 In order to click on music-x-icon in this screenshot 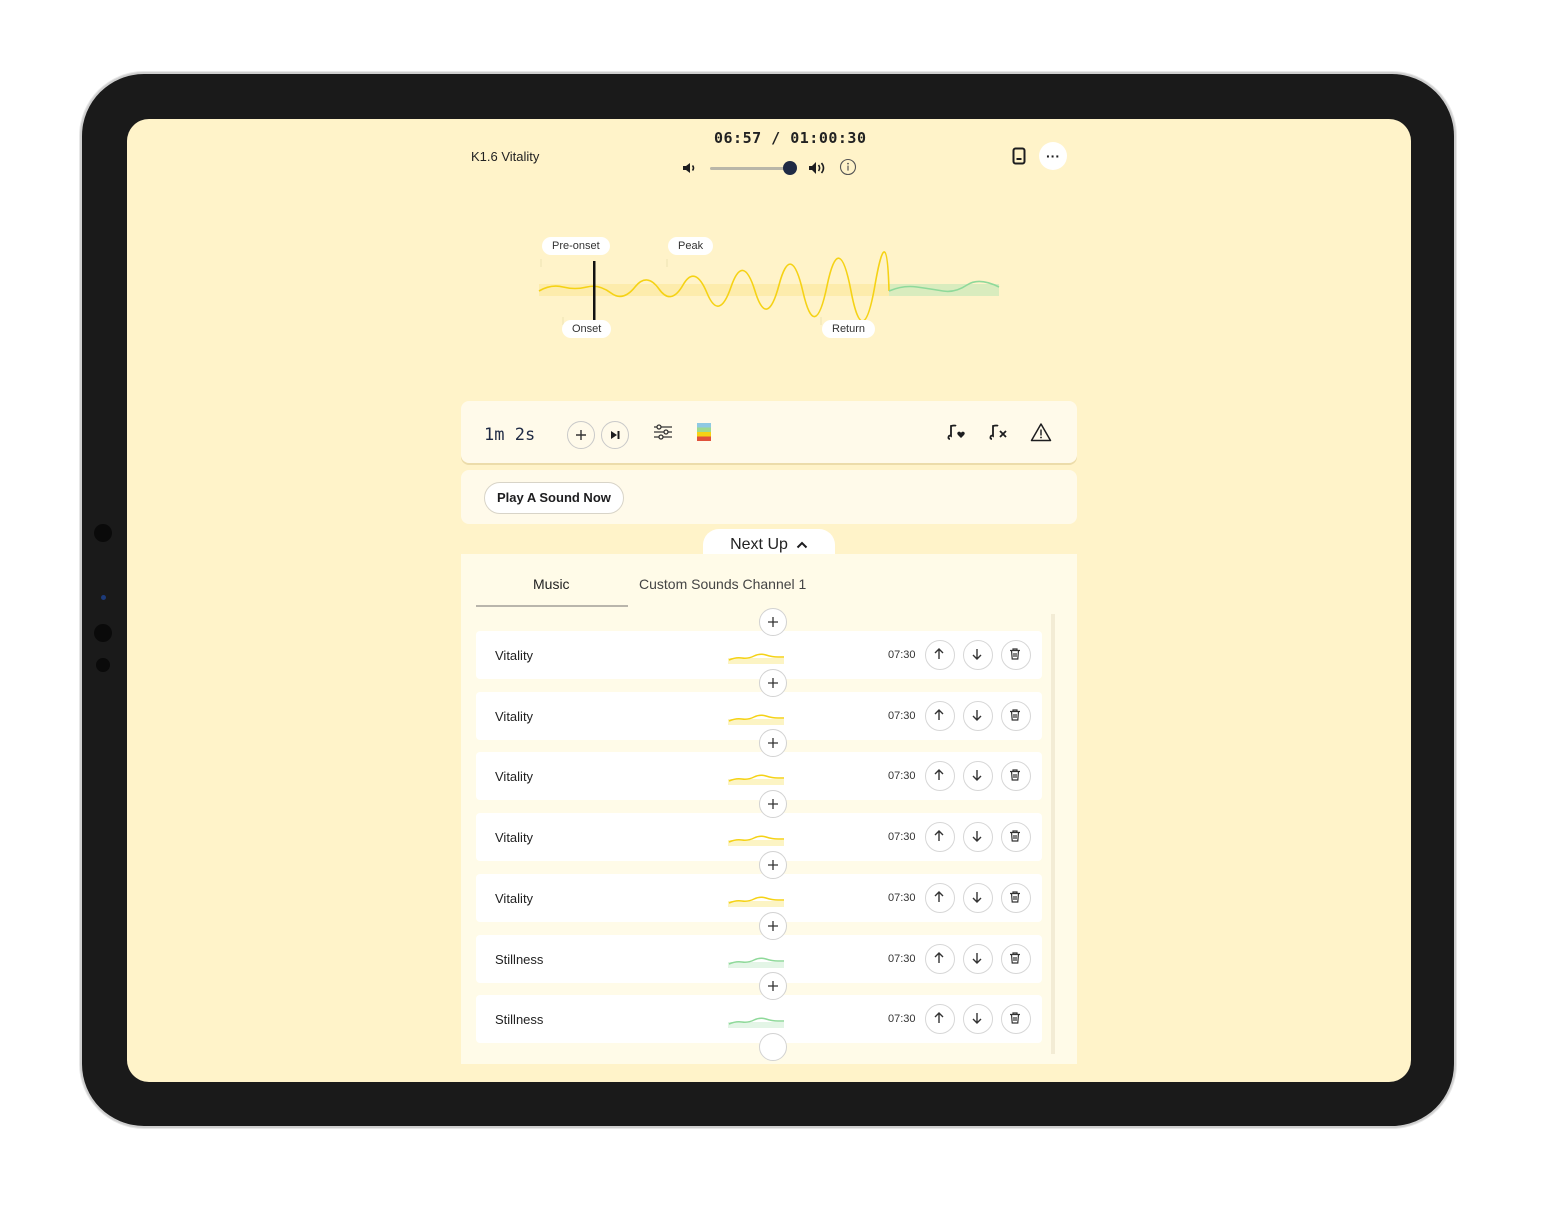, I will do `click(999, 432)`.